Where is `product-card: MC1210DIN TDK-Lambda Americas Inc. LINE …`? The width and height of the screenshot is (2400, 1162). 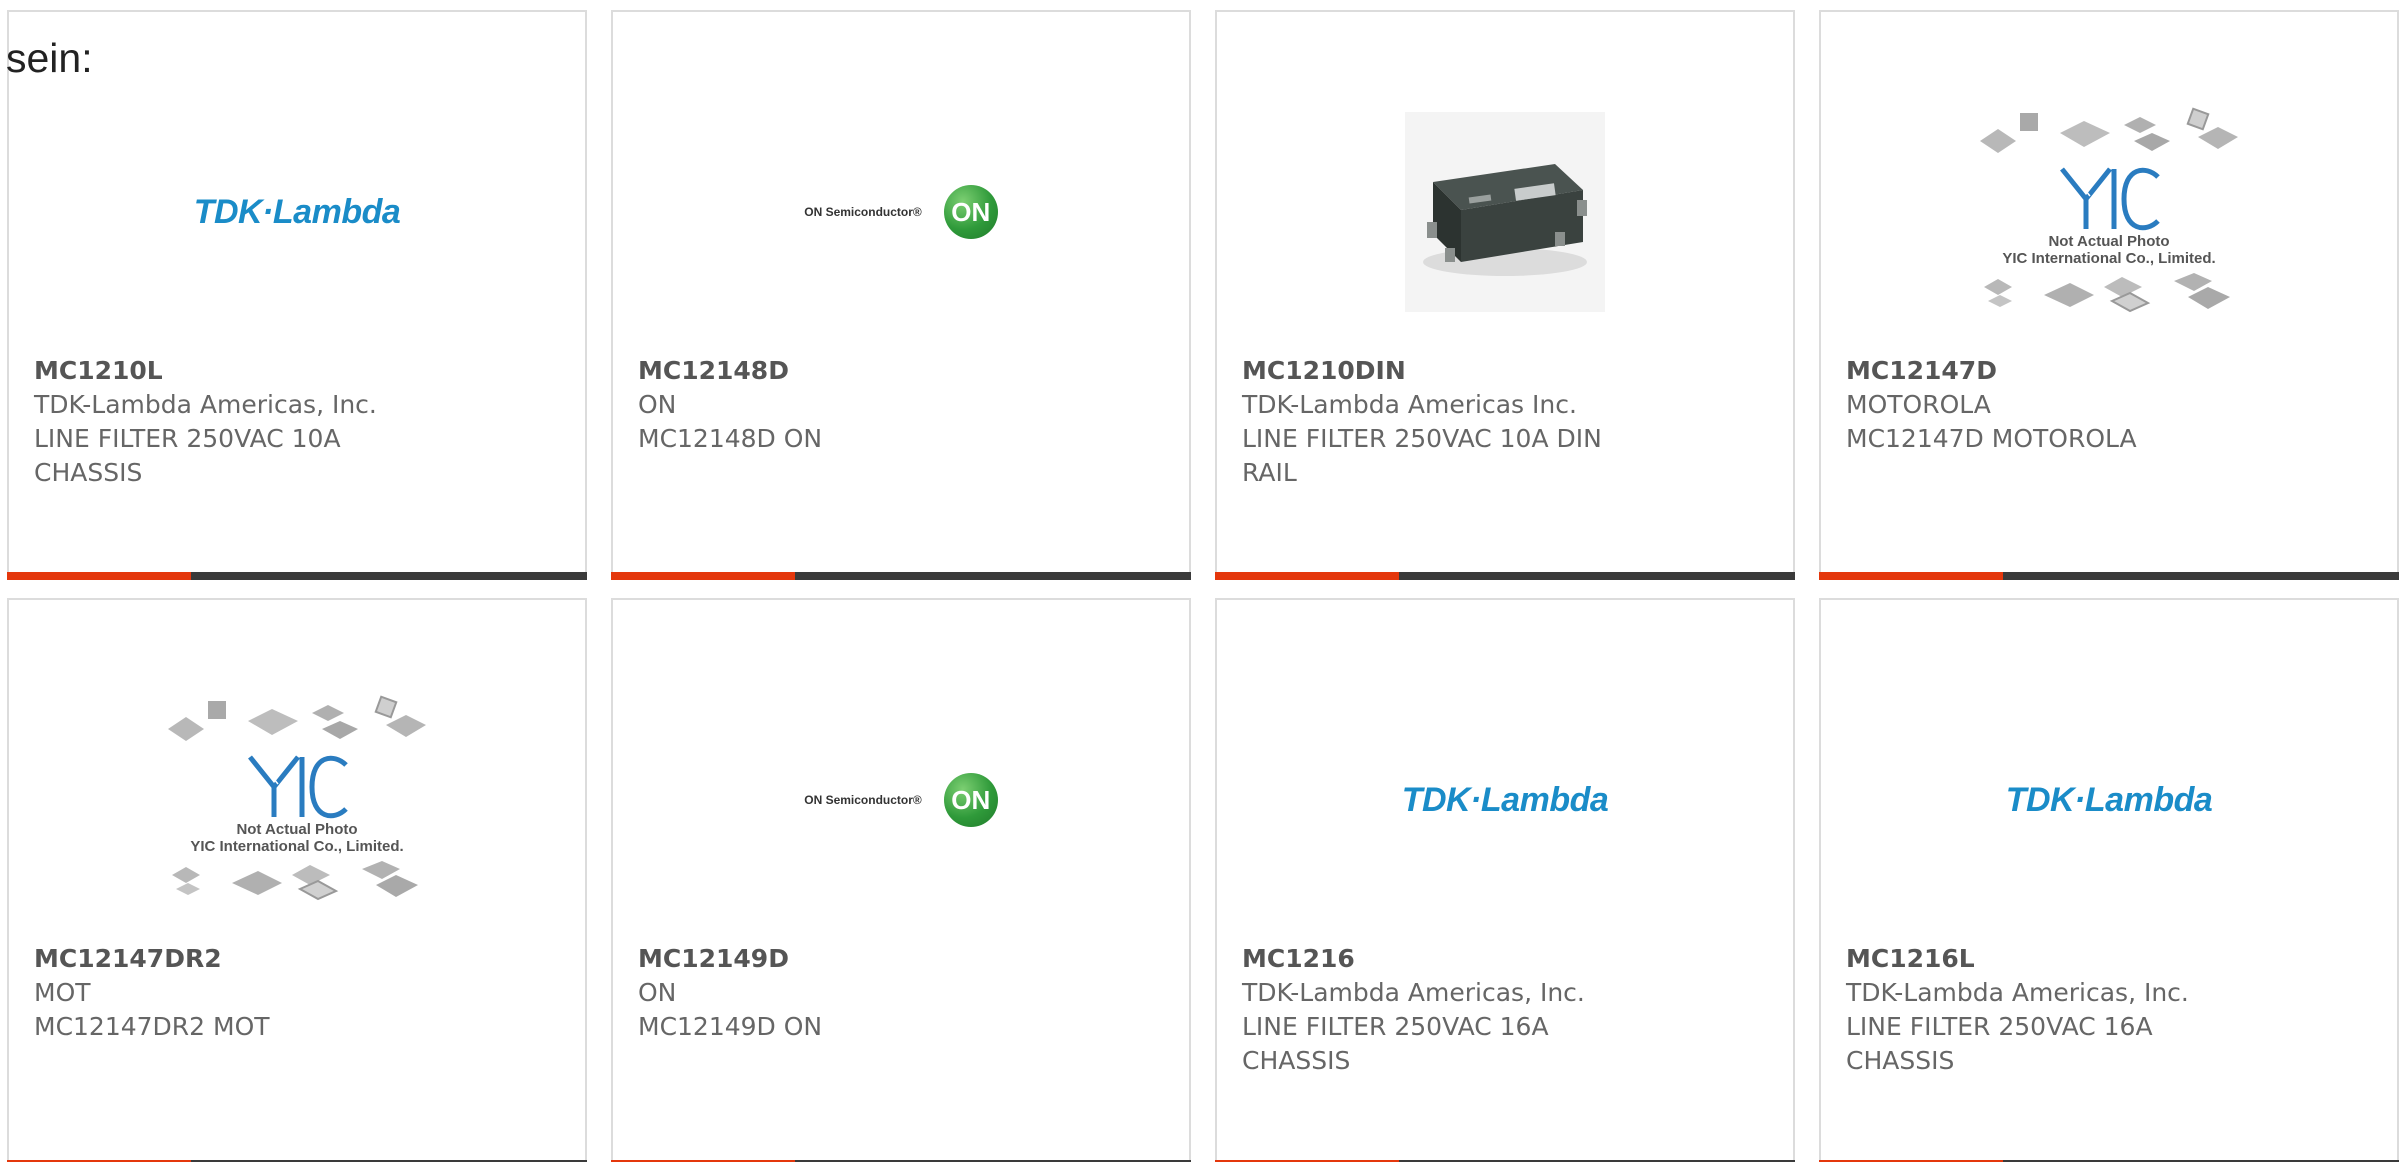
product-card: MC1210DIN TDK-Lambda Americas Inc. LINE … is located at coordinates (1505, 295).